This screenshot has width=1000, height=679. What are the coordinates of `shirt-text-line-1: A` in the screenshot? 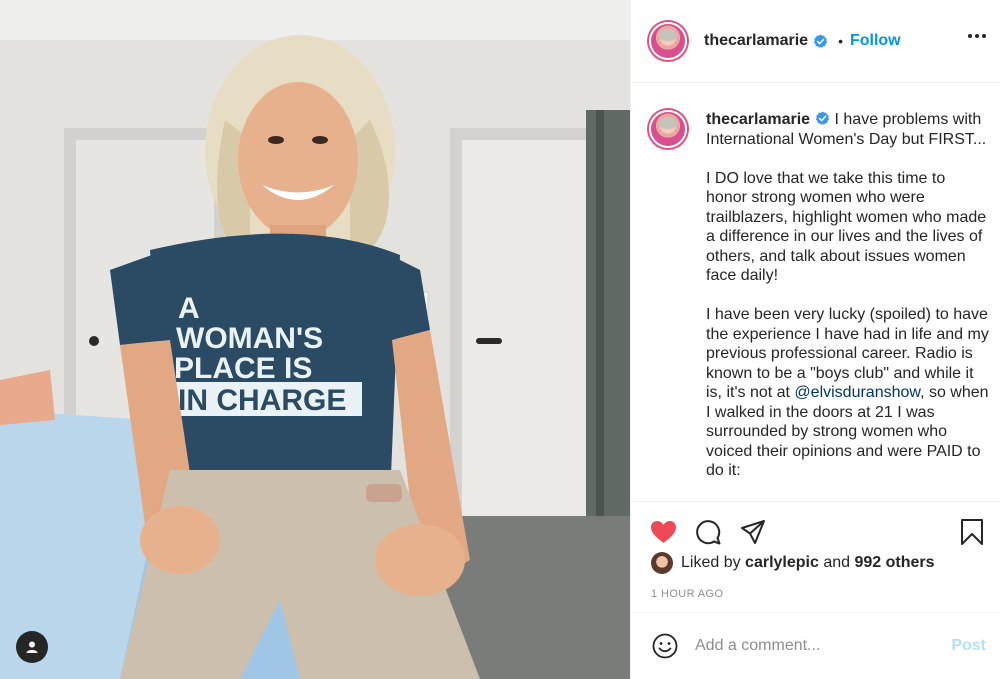 It's located at (189, 308).